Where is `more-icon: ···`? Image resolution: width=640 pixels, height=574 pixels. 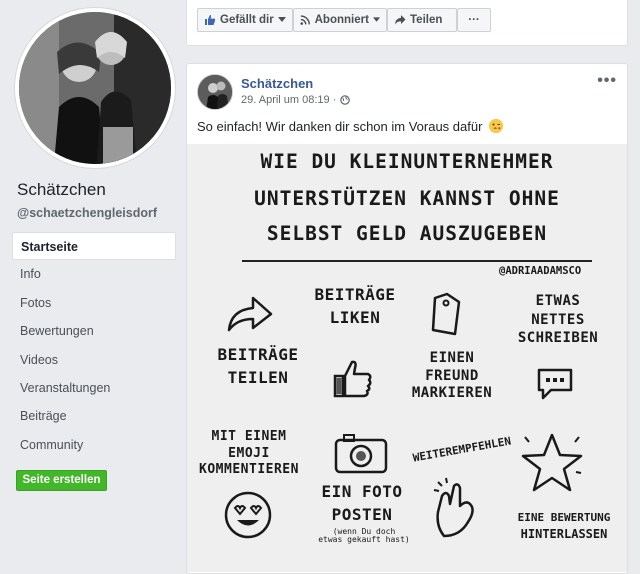 more-icon: ··· is located at coordinates (474, 20).